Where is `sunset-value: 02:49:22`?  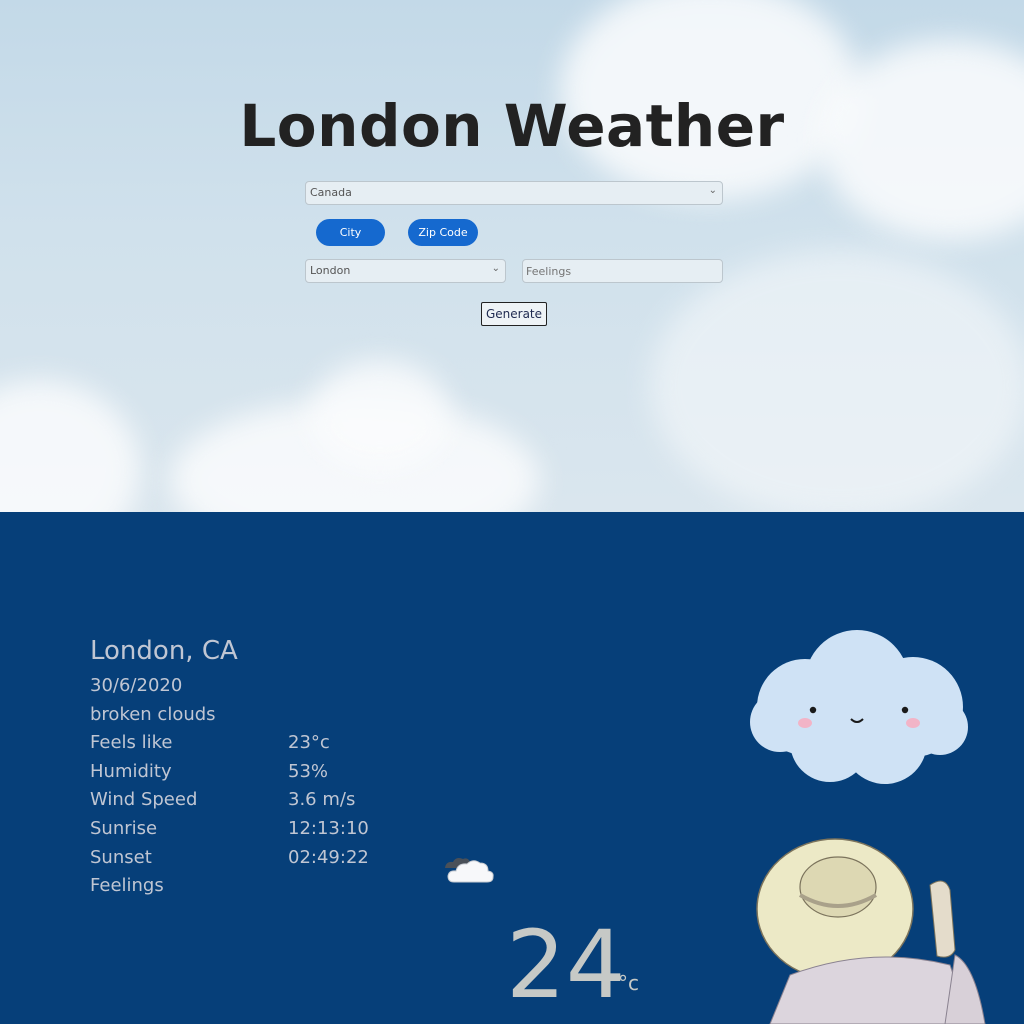 sunset-value: 02:49:22 is located at coordinates (328, 857).